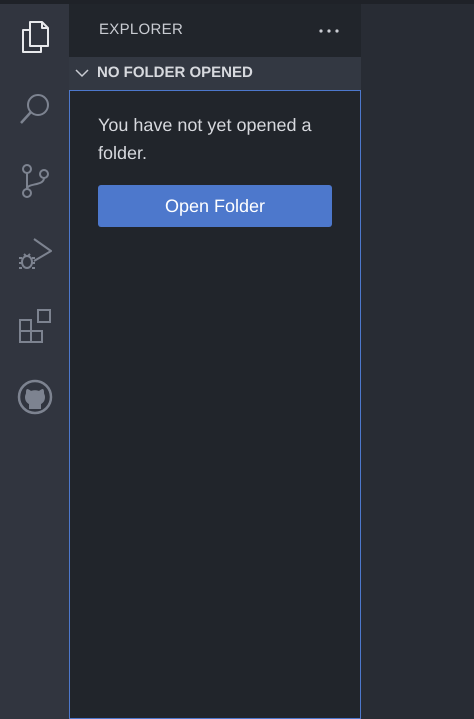  Describe the element at coordinates (205, 139) in the screenshot. I see `empty-message: You have not yet opened a folder.` at that location.